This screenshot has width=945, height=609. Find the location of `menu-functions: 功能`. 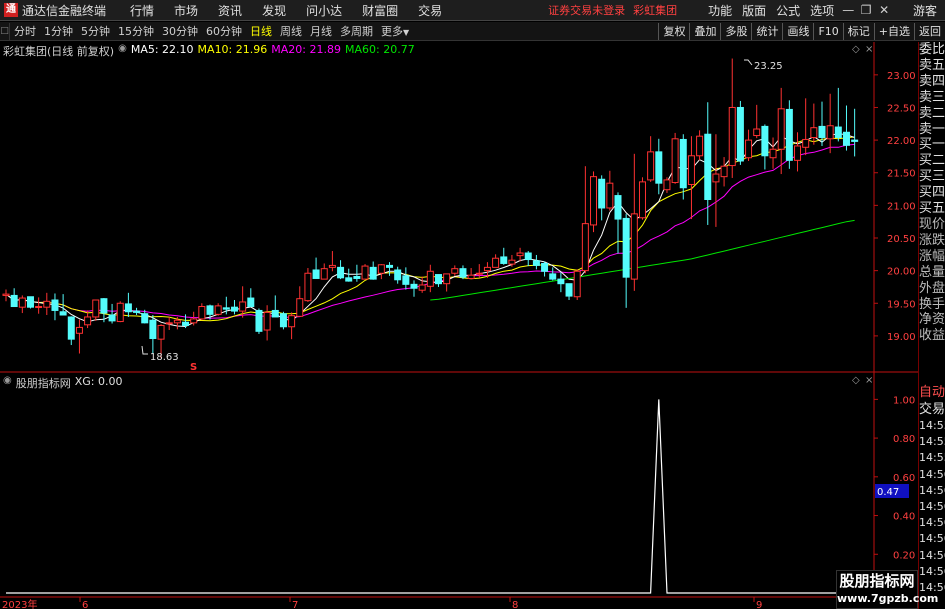

menu-functions: 功能 is located at coordinates (720, 10).